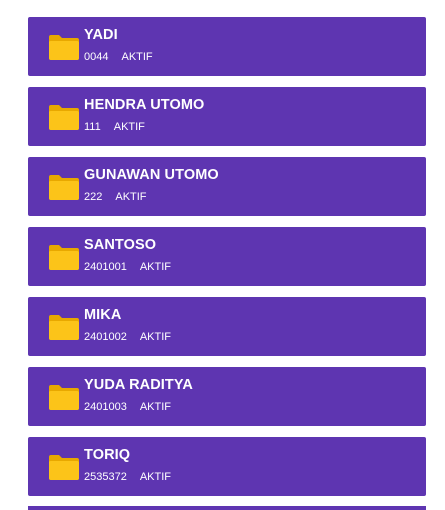 The image size is (445, 510). I want to click on item-code: 111, so click(92, 127).